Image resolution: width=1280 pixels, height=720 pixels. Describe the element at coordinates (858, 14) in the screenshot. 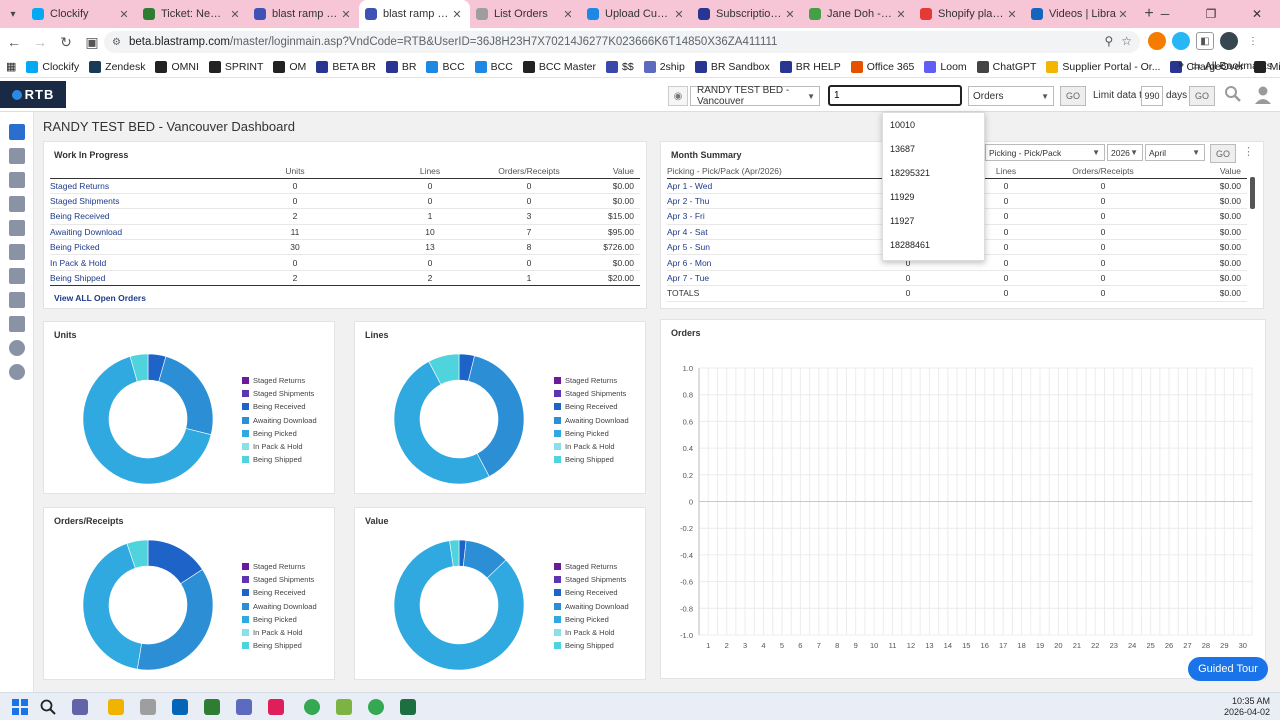

I see `browser-tab: Jane Doh - Apps✕` at that location.